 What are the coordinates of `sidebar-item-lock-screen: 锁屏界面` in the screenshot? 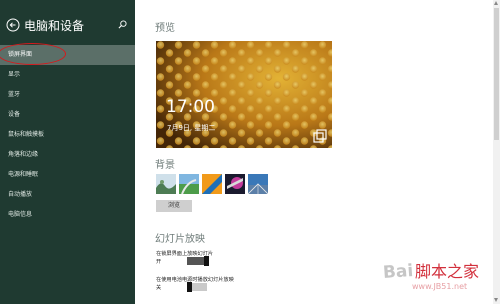 It's located at (67, 54).